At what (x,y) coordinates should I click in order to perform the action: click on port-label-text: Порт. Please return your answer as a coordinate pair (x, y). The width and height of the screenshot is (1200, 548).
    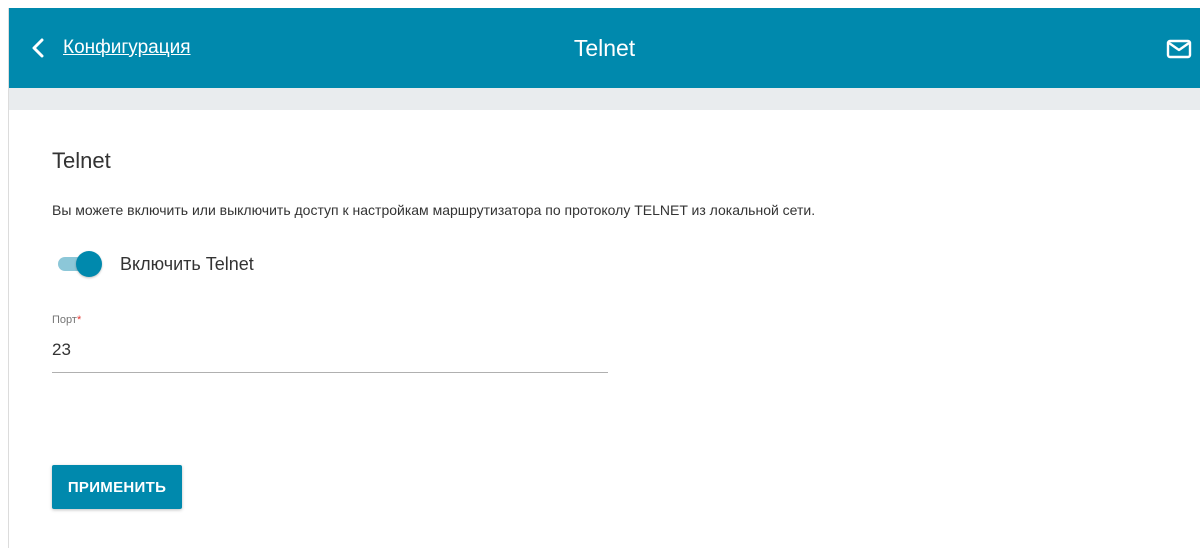
    Looking at the image, I should click on (64, 320).